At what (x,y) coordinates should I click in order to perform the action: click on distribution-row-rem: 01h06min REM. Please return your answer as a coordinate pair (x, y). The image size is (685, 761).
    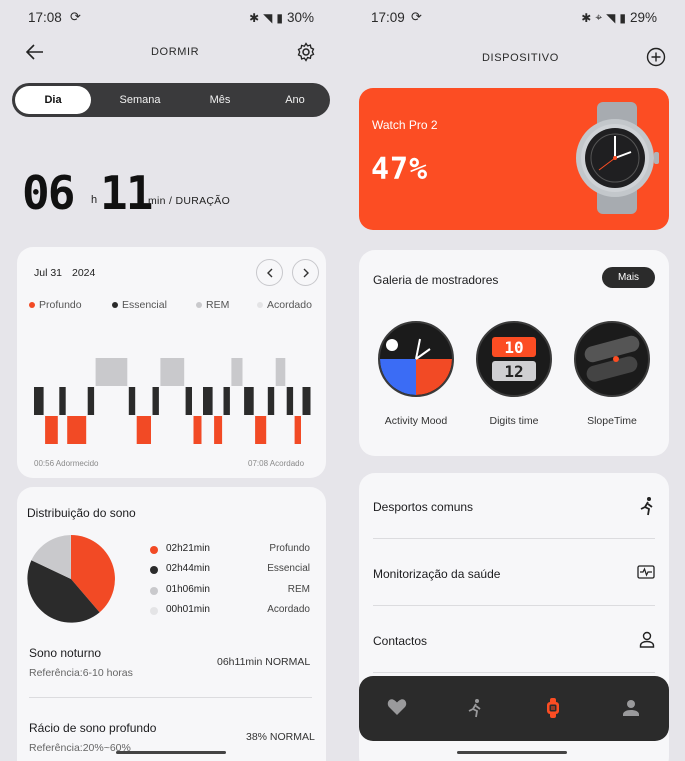
    Looking at the image, I should click on (230, 591).